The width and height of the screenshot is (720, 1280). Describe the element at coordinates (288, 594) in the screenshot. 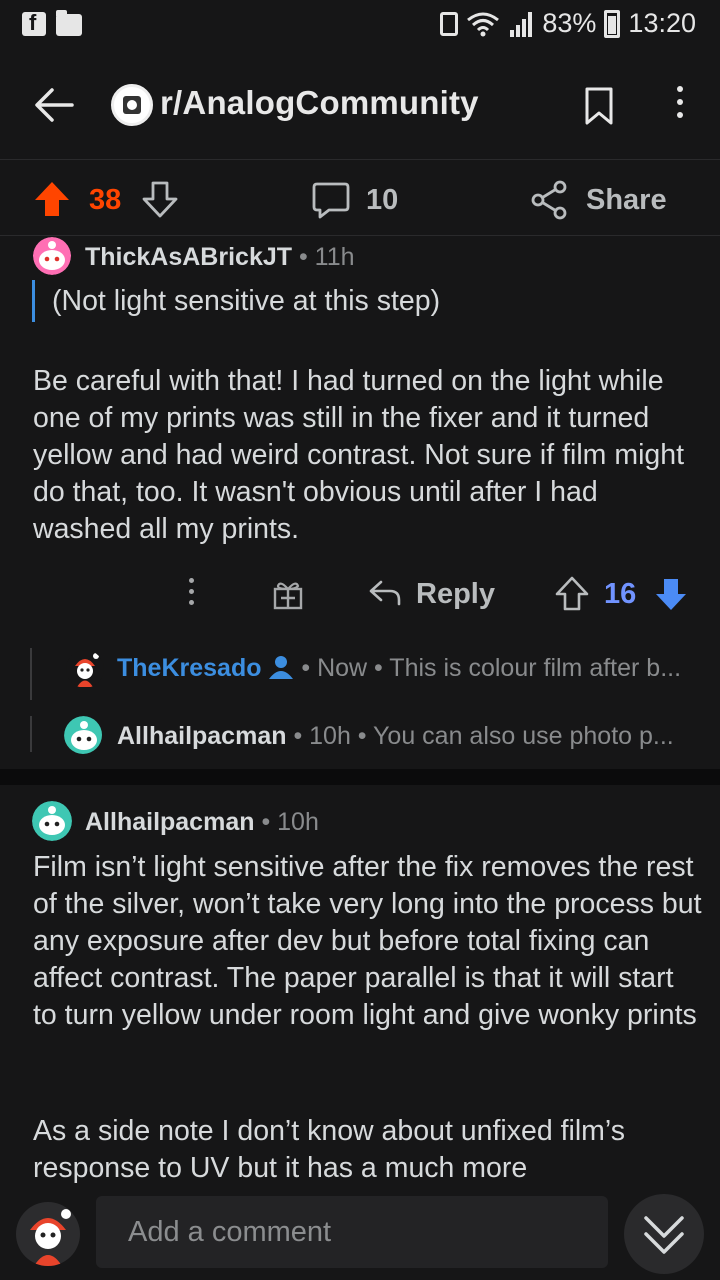

I see `award-gift-icon` at that location.